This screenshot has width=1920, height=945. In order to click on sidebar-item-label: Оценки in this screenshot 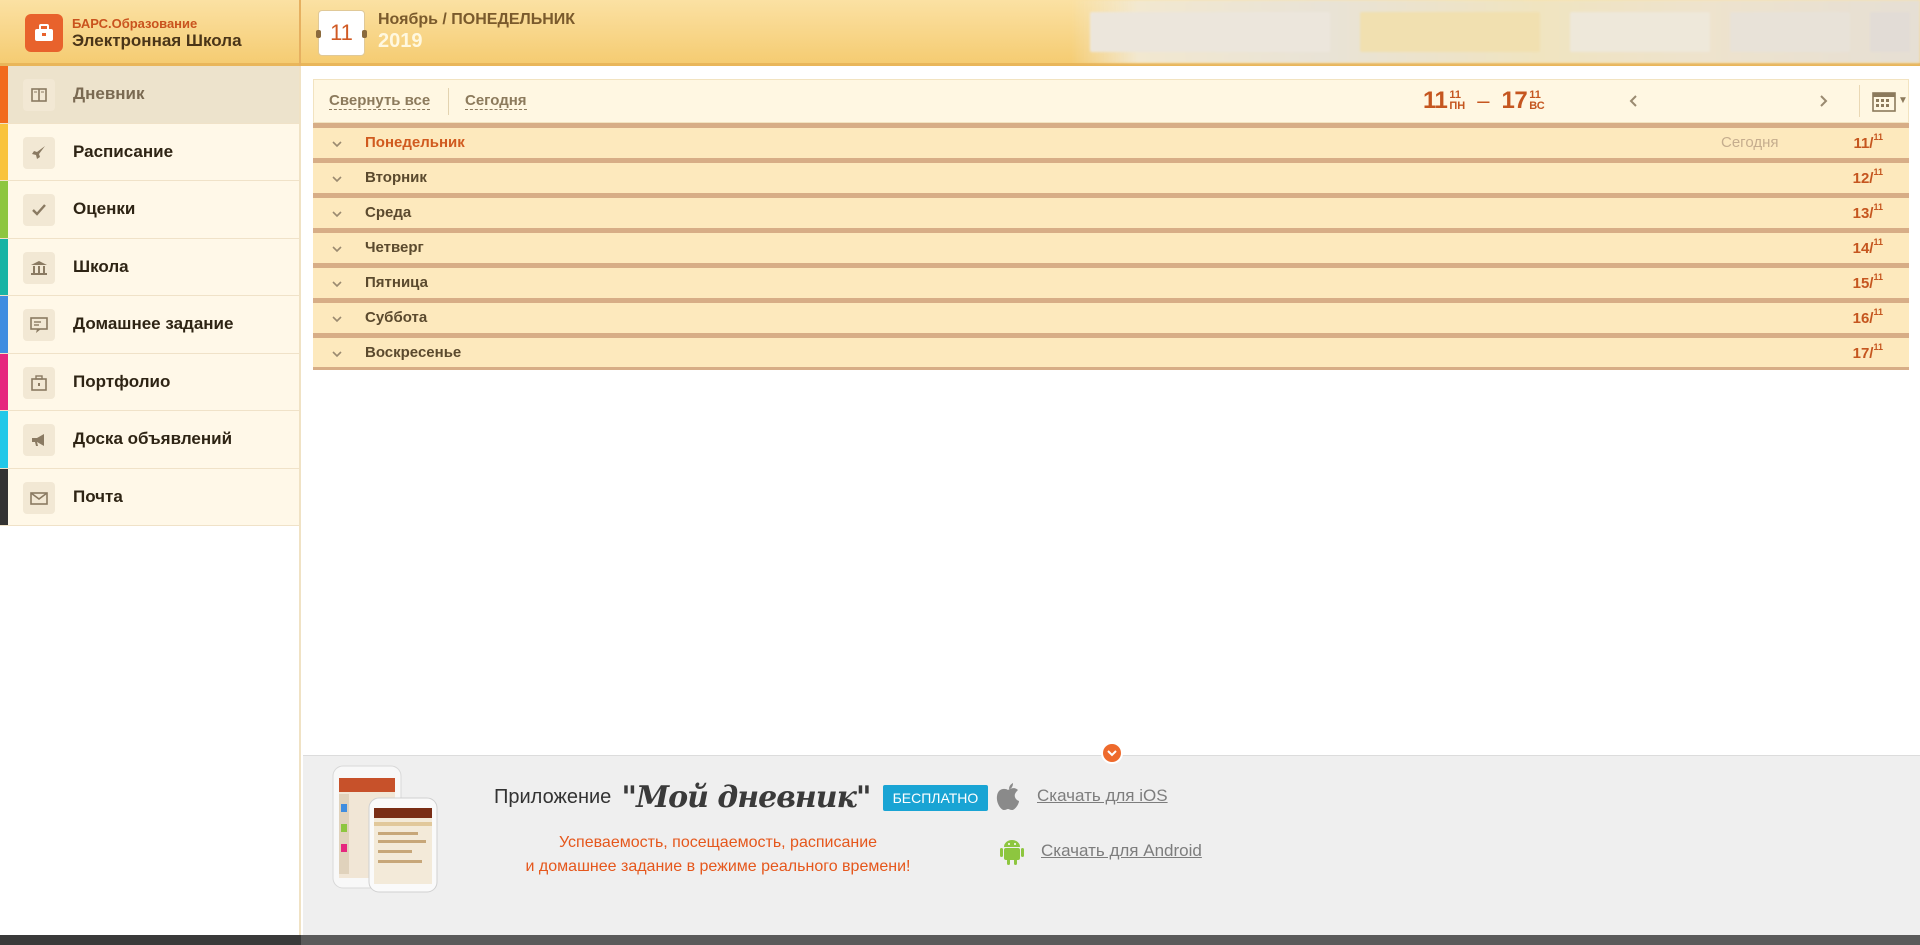, I will do `click(104, 209)`.